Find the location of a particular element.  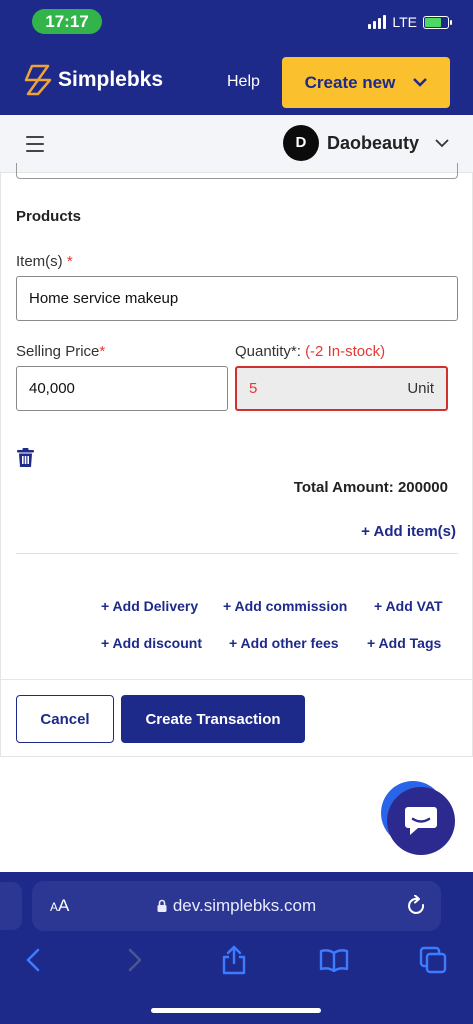

forward-icon is located at coordinates (135, 960).